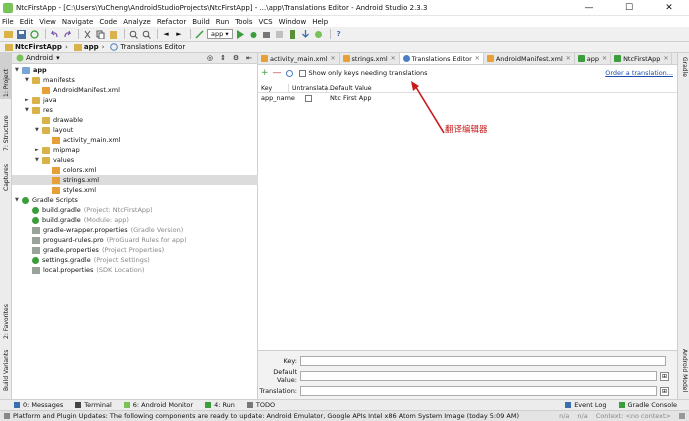  What do you see at coordinates (6, 133) in the screenshot?
I see `structure-tool-button: 7: Structure` at bounding box center [6, 133].